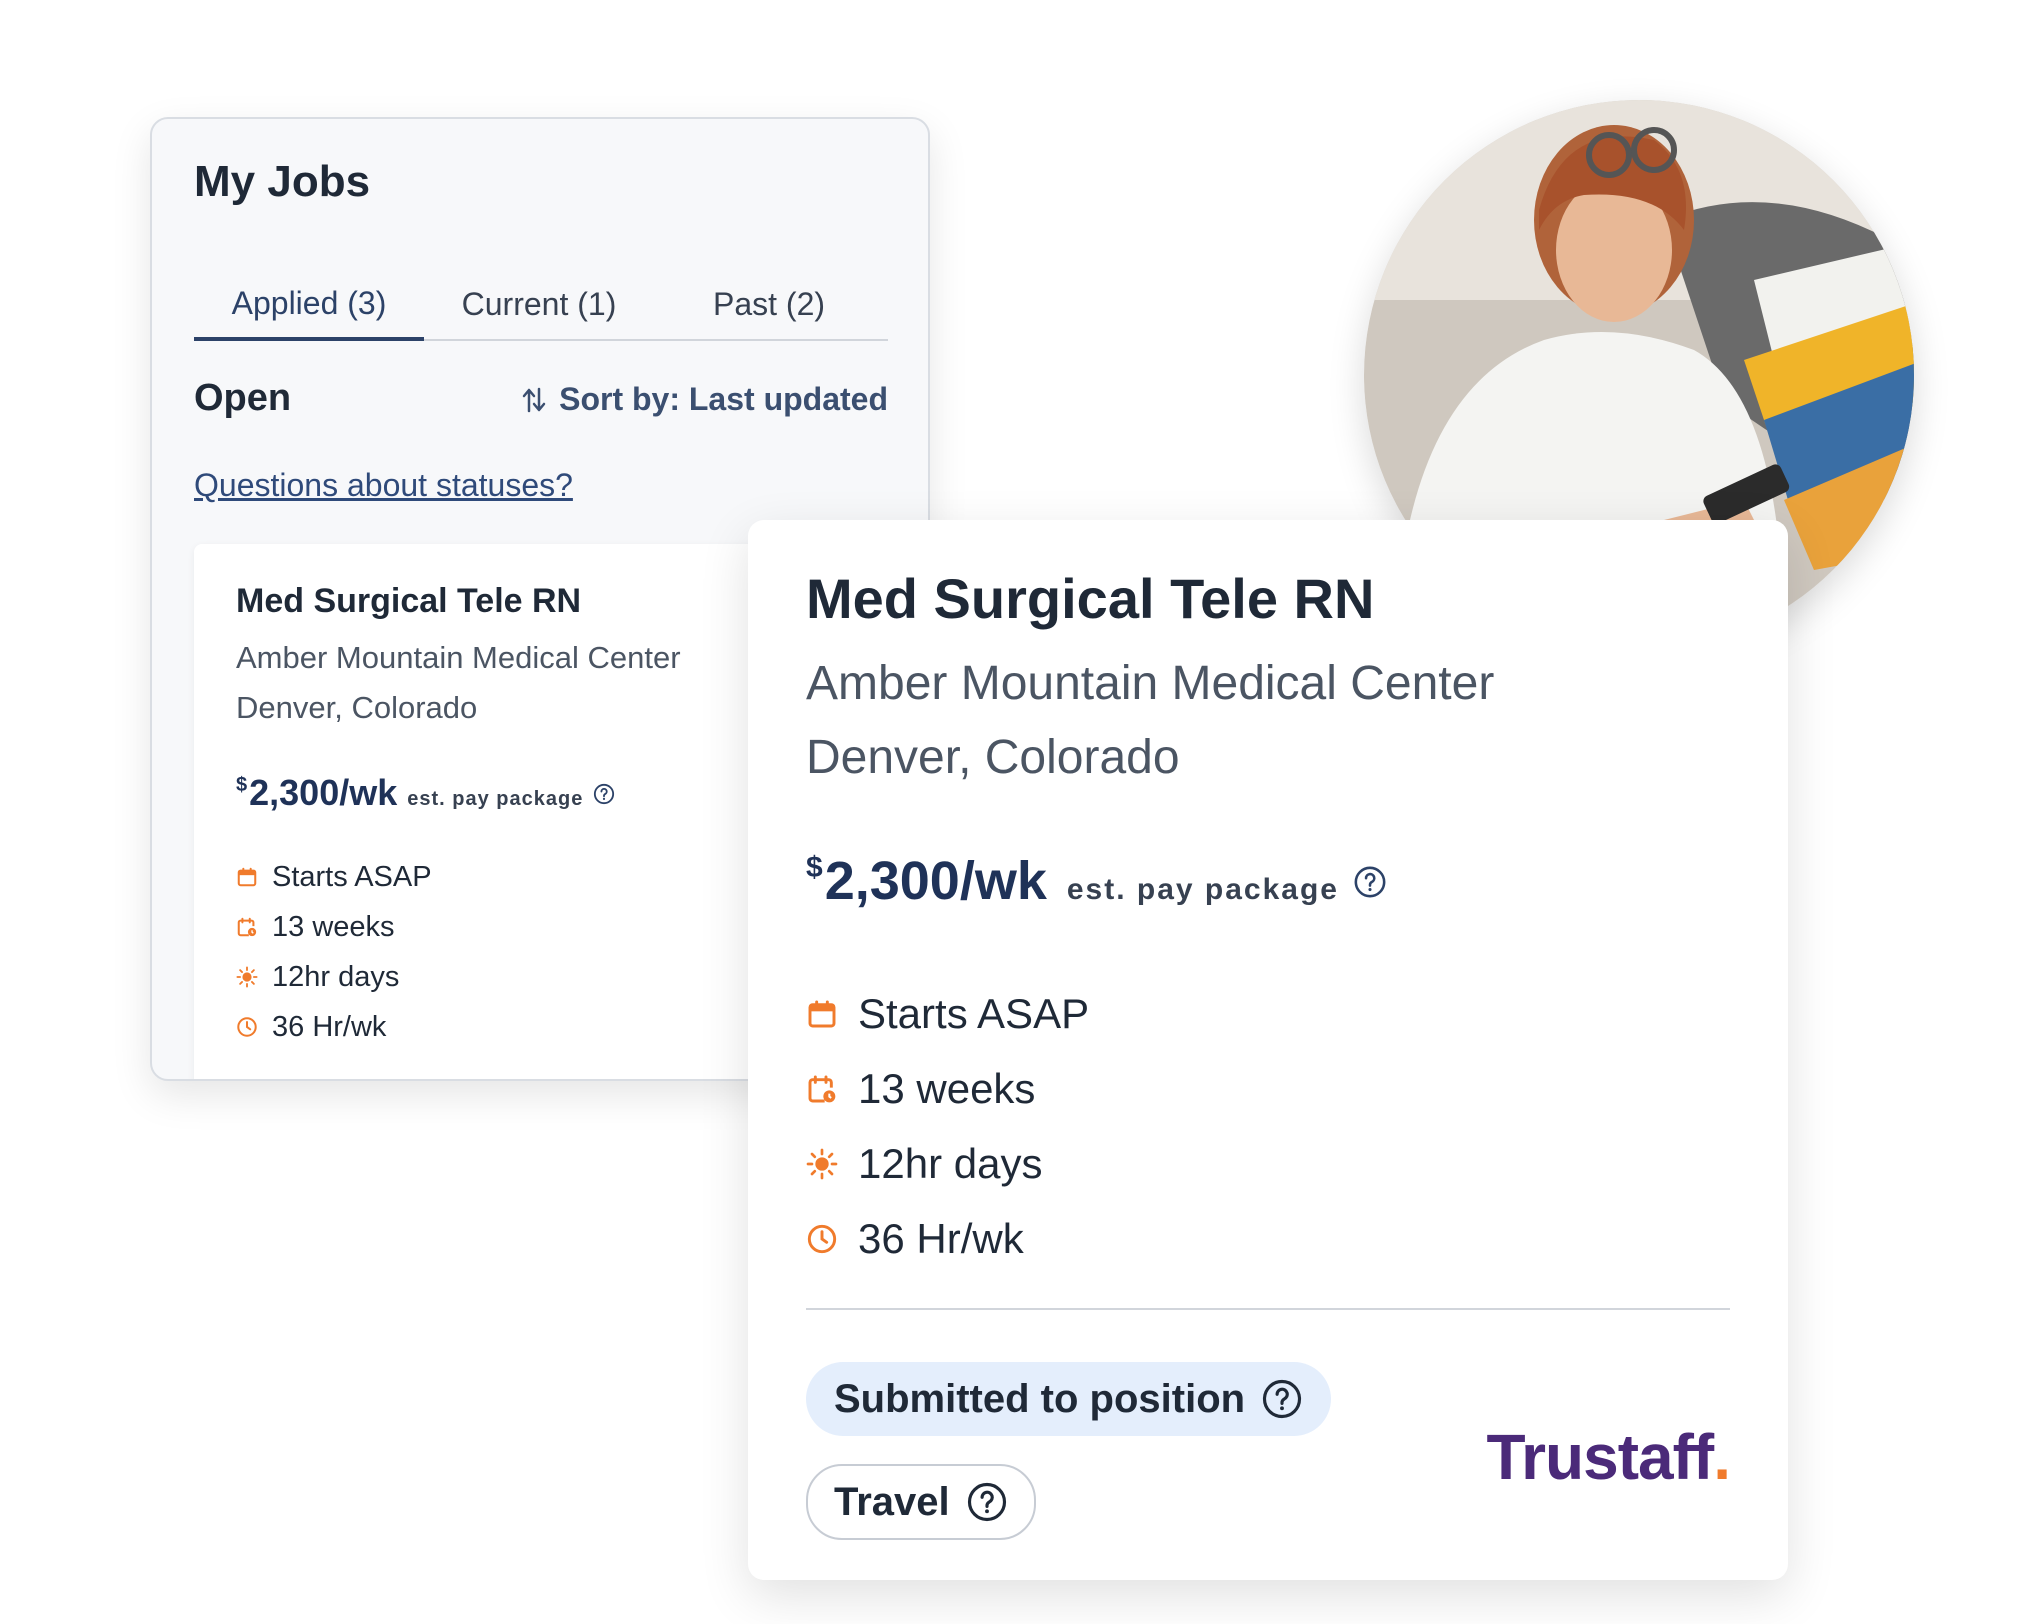  I want to click on tab-applied: Applied (3), so click(309, 305).